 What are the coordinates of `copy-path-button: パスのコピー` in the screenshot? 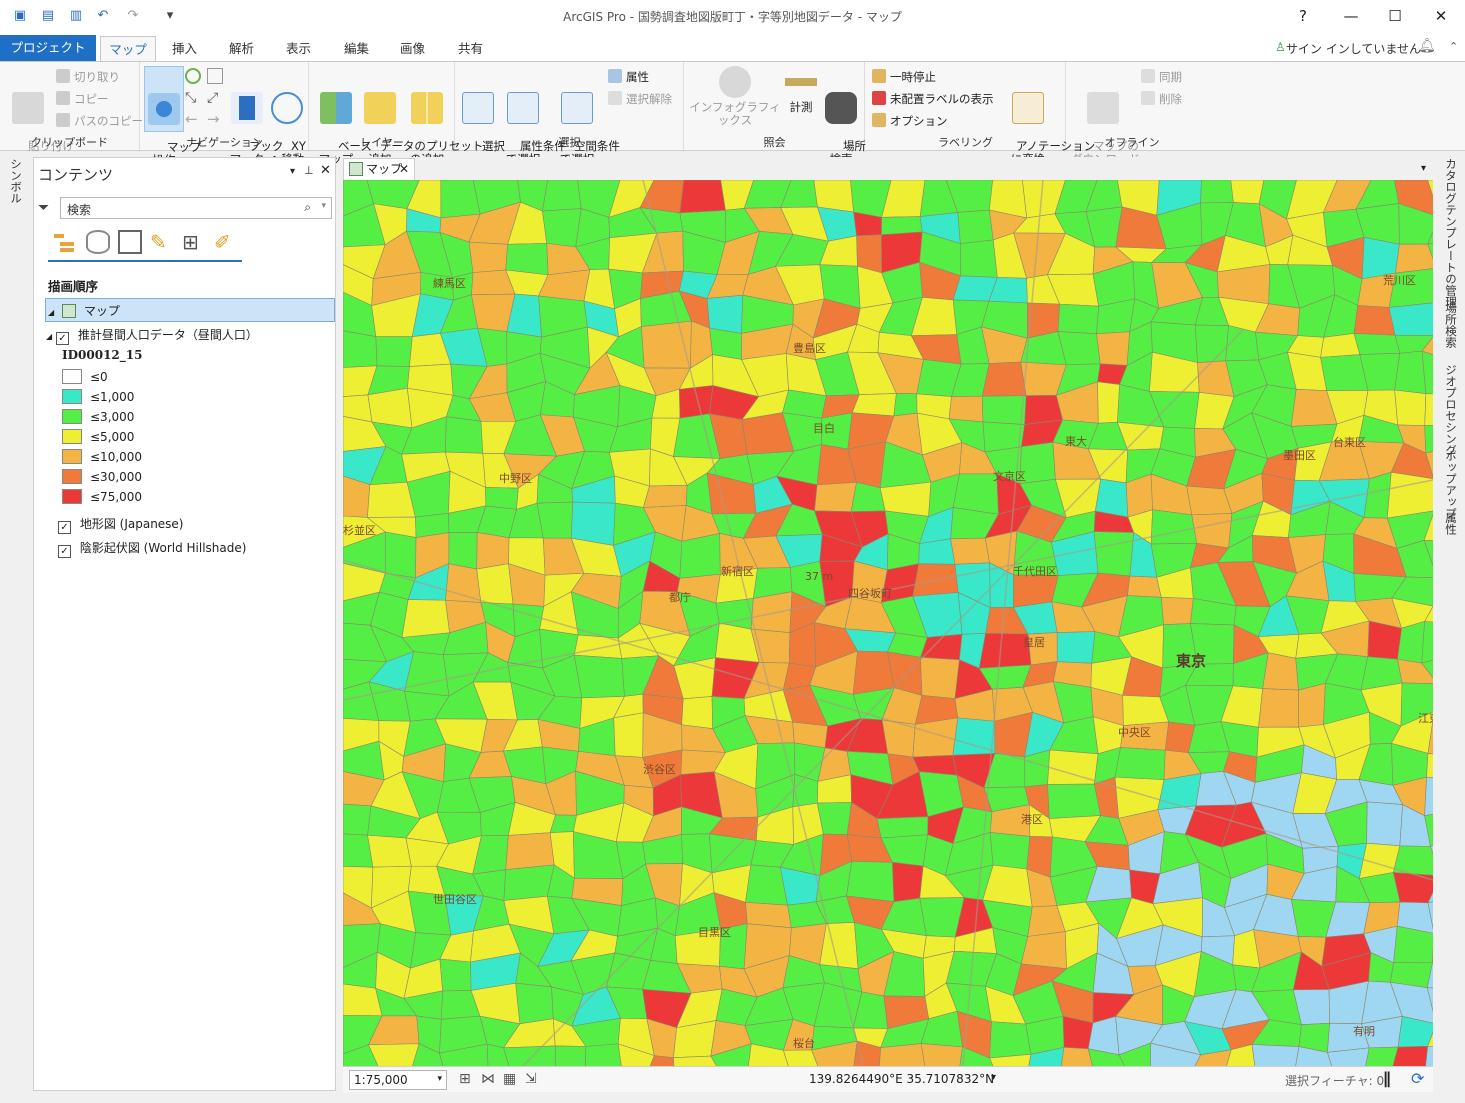 It's located at (99, 121).